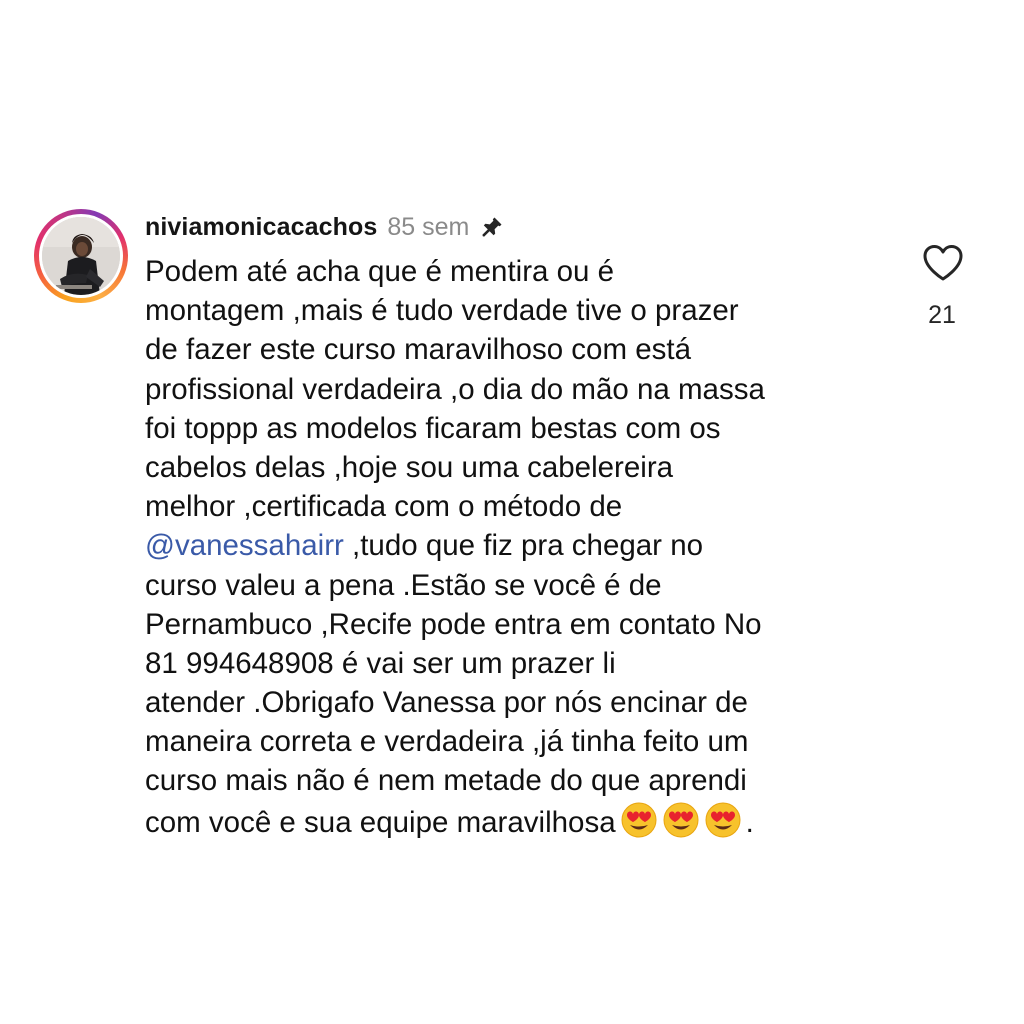 This screenshot has height=1024, width=1024. What do you see at coordinates (403, 585) in the screenshot?
I see `comment-line: curso valeu a pena .Estão se você é de` at bounding box center [403, 585].